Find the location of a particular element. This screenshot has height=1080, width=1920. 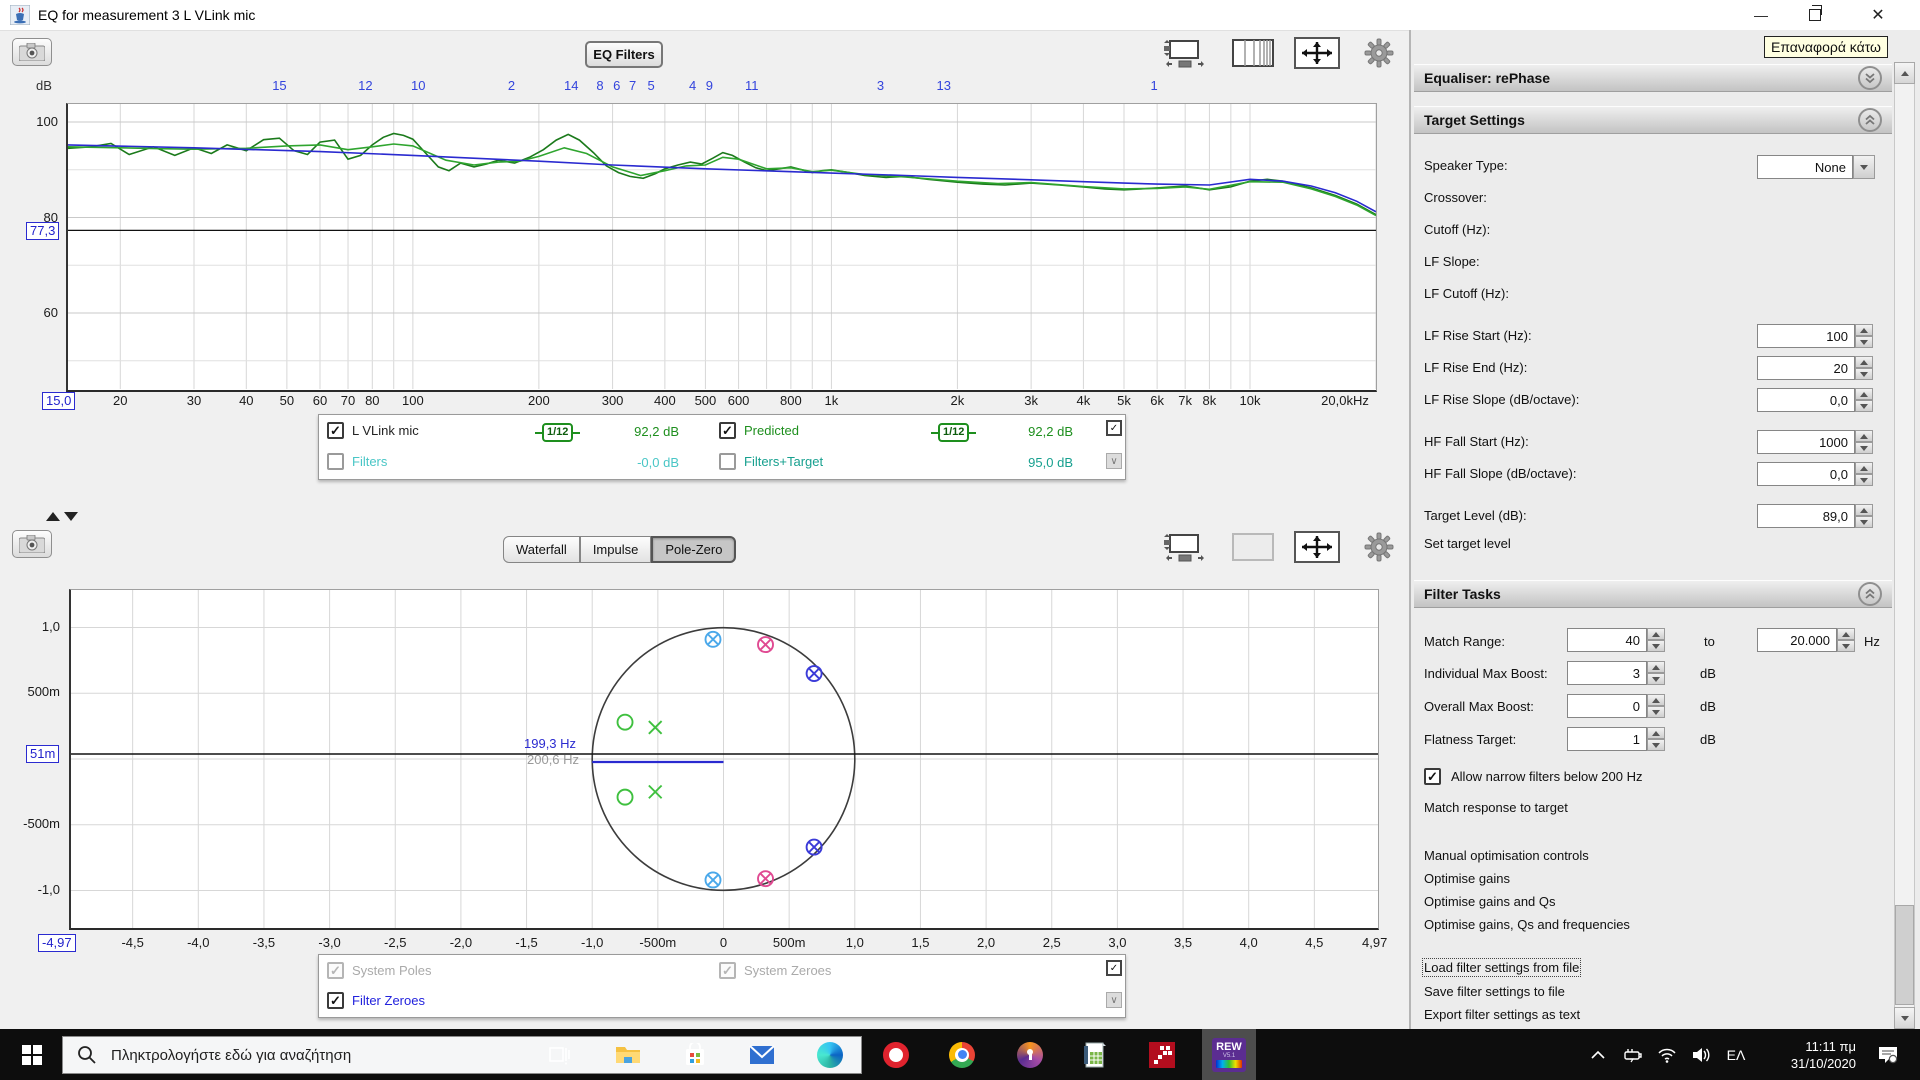

hf-fall-slope-input: 0,0 is located at coordinates (1806, 474).